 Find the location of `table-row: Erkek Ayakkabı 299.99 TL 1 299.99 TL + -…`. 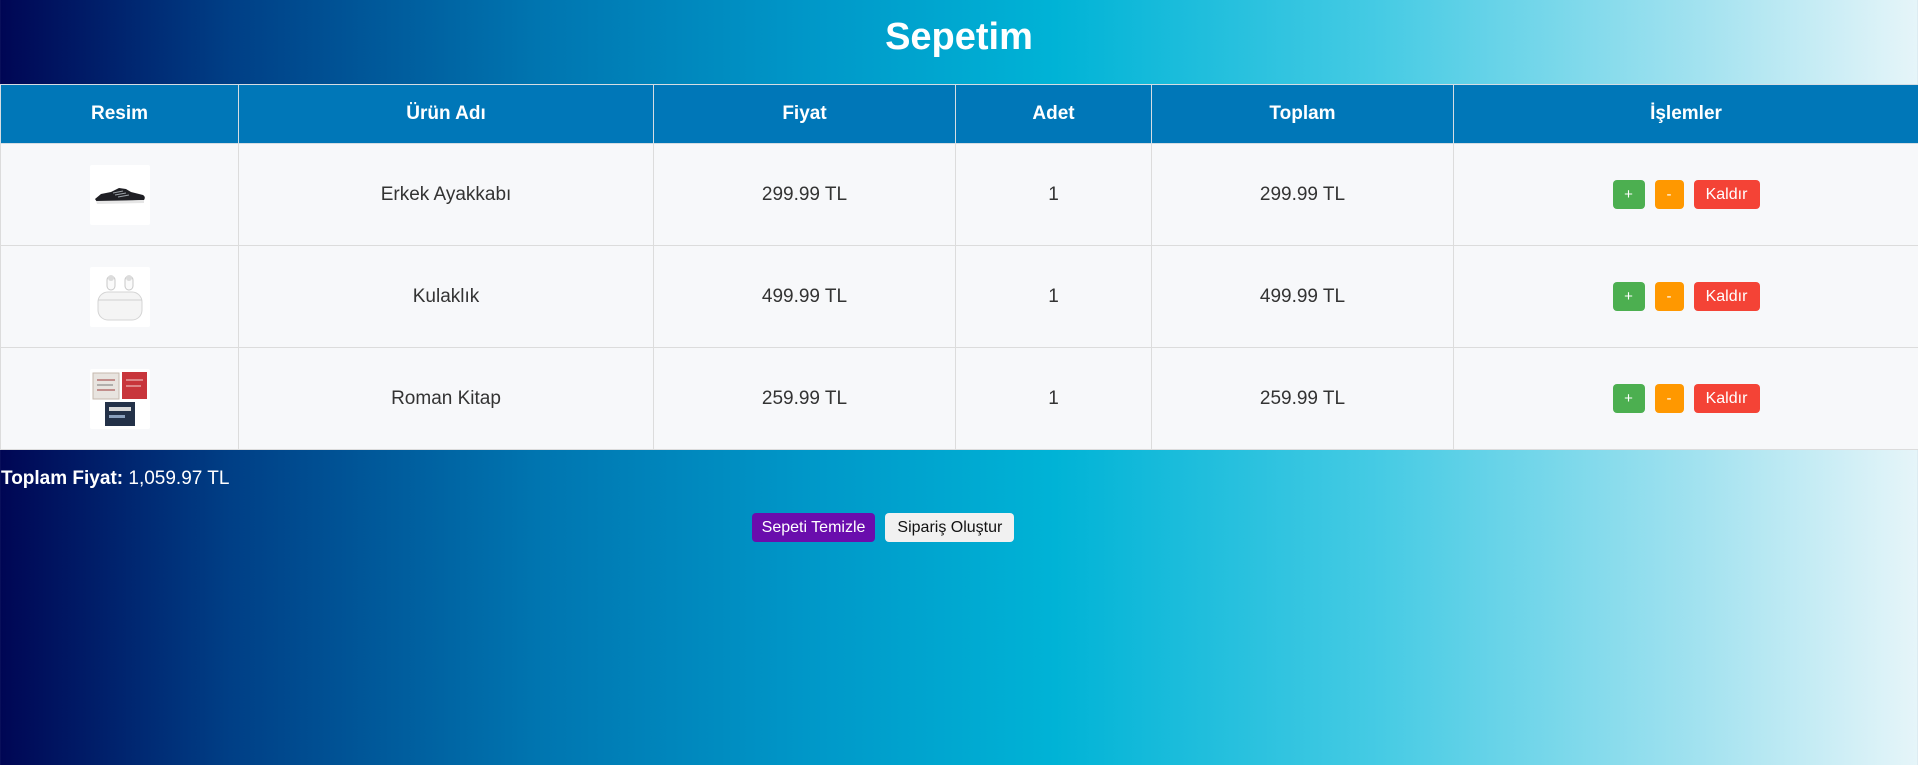

table-row: Erkek Ayakkabı 299.99 TL 1 299.99 TL + -… is located at coordinates (959, 194).